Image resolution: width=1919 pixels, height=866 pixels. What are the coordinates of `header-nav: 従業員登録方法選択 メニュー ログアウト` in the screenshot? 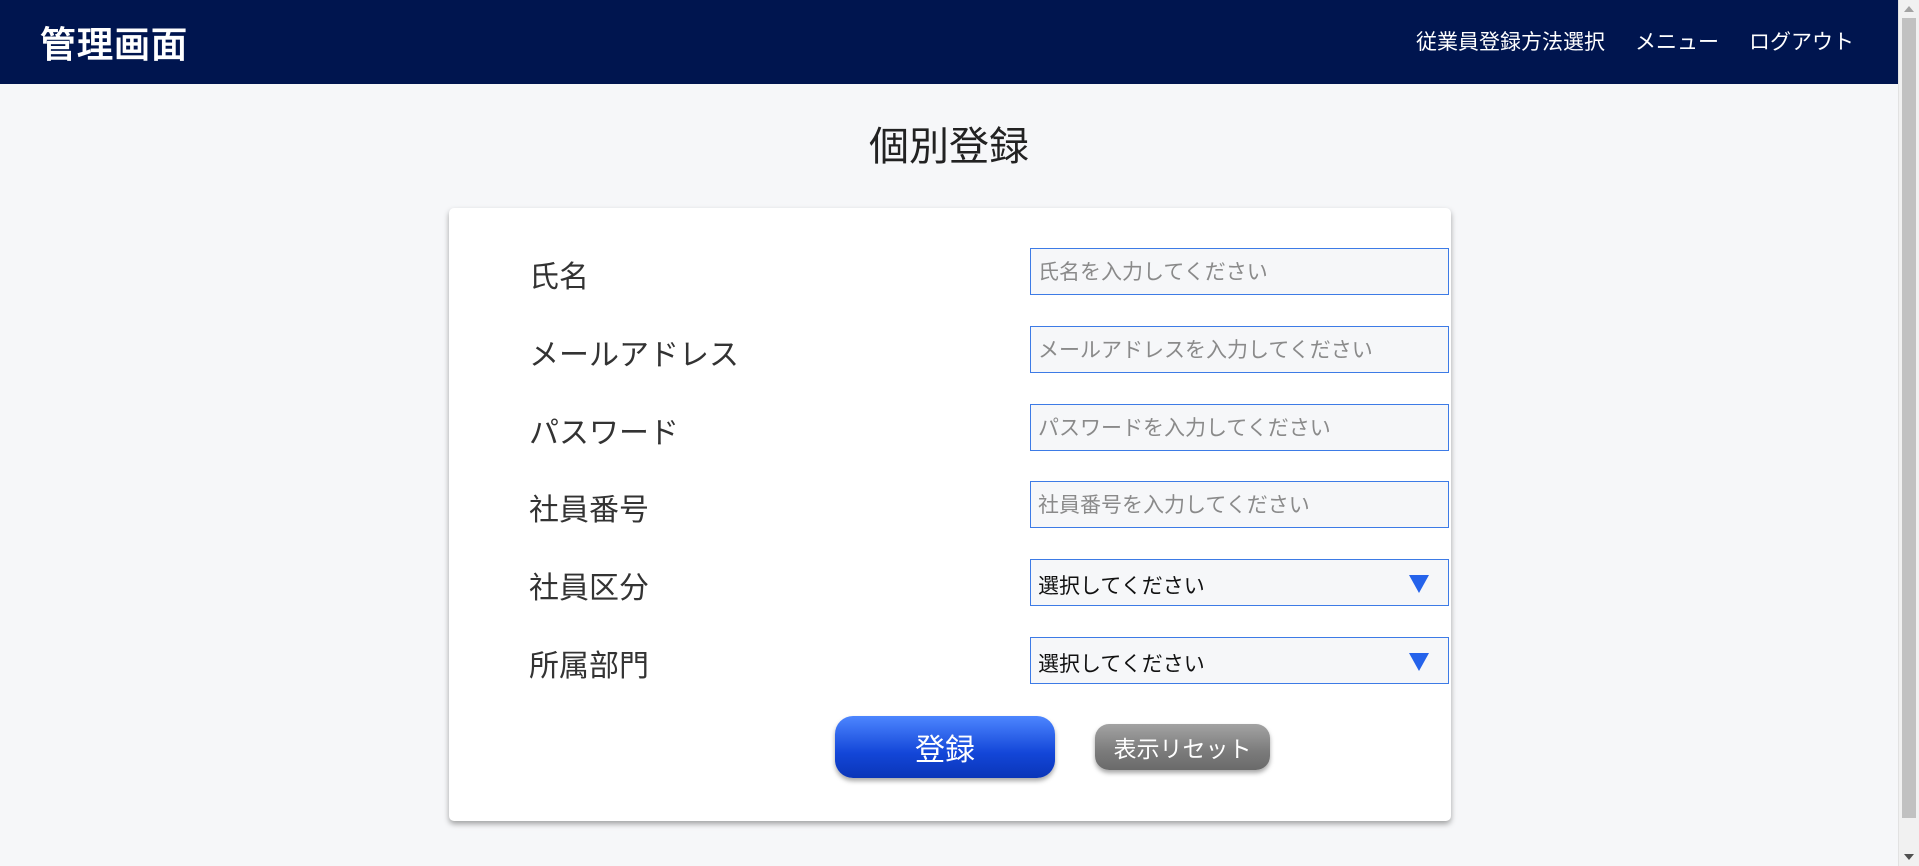 It's located at (1635, 41).